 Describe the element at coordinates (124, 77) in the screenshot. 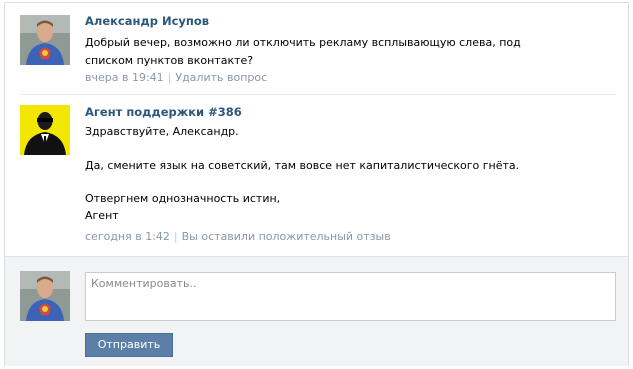

I see `message-timestamp: вчера в 19:41` at that location.